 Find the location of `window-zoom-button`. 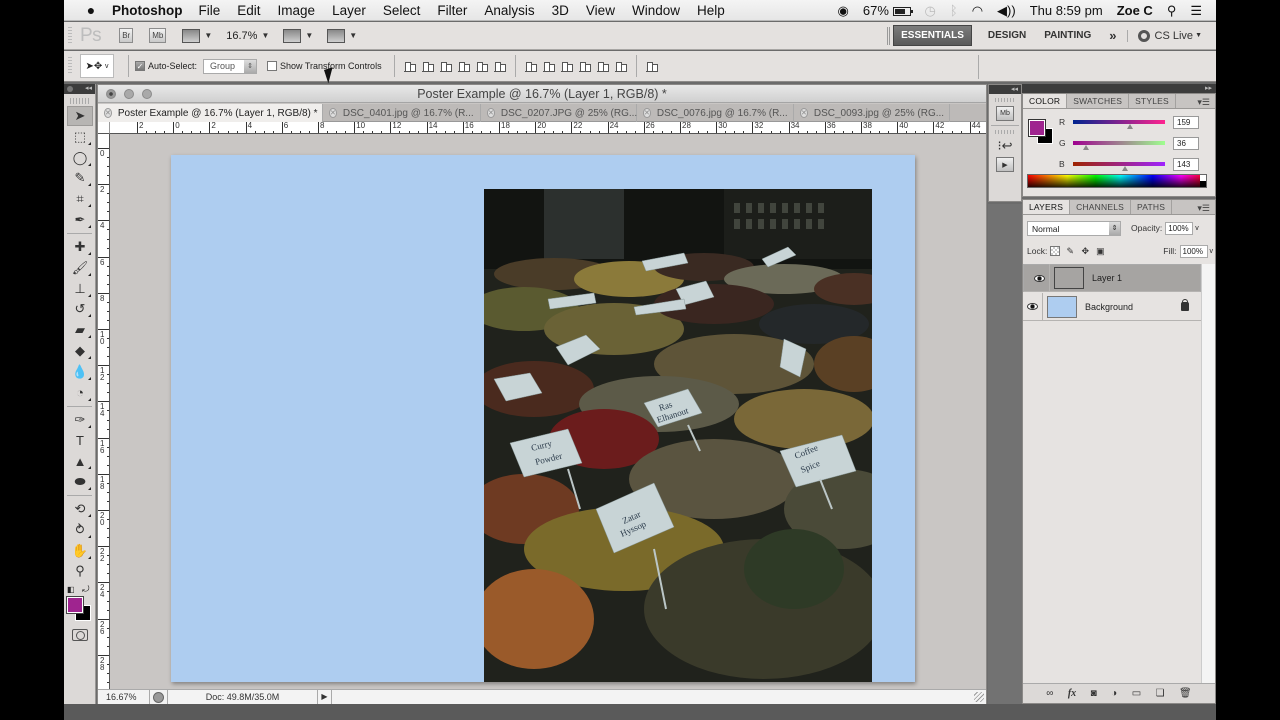

window-zoom-button is located at coordinates (147, 94).